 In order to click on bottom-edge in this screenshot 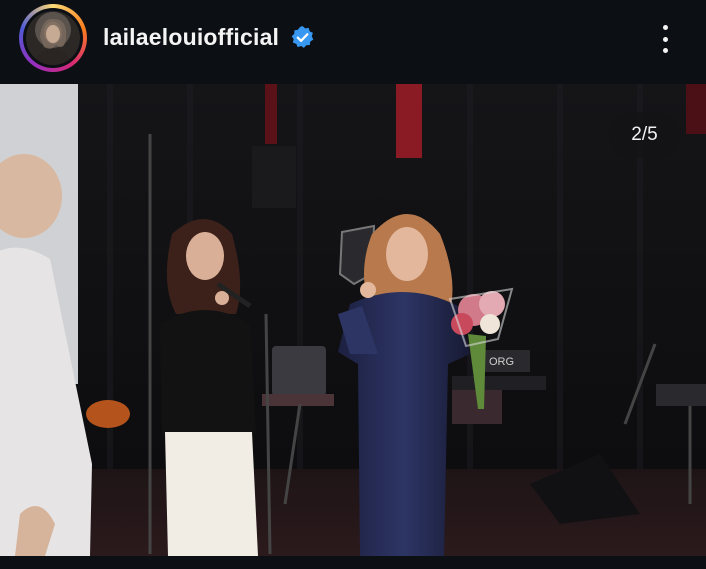, I will do `click(353, 562)`.